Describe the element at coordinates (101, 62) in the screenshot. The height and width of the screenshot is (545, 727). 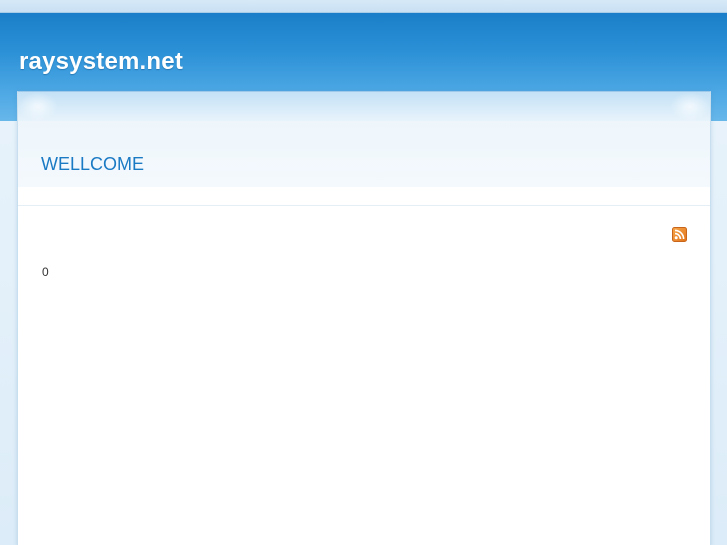
I see `site-title: raysystem.net` at that location.